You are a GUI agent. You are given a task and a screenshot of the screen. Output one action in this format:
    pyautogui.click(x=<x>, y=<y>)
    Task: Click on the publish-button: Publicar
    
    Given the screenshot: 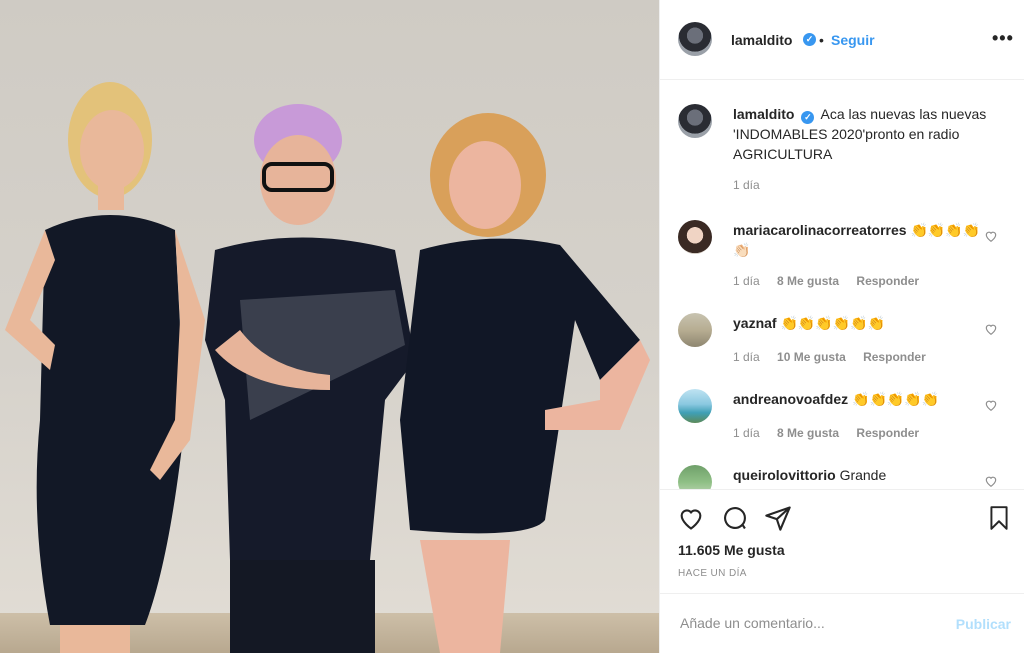 What is the action you would take?
    pyautogui.click(x=983, y=624)
    